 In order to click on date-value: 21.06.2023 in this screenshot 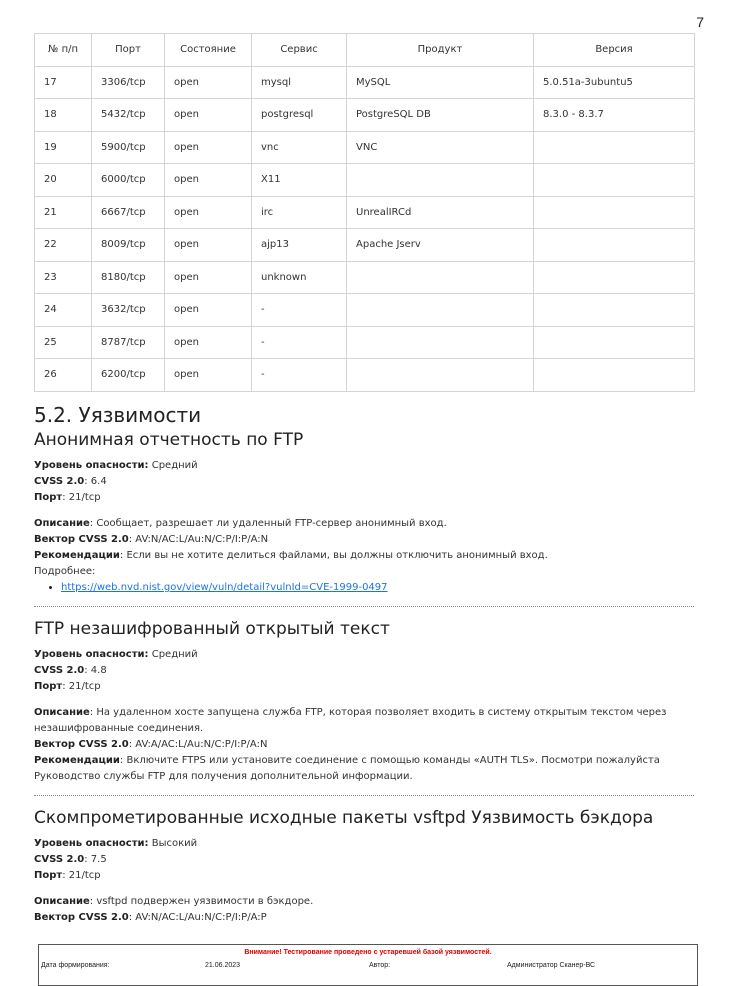, I will do `click(223, 965)`.